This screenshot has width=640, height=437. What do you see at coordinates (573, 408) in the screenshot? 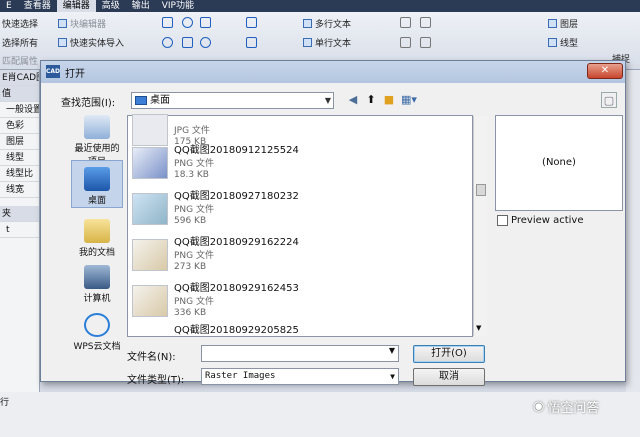
I see `watermark-text: 悟空问答` at bounding box center [573, 408].